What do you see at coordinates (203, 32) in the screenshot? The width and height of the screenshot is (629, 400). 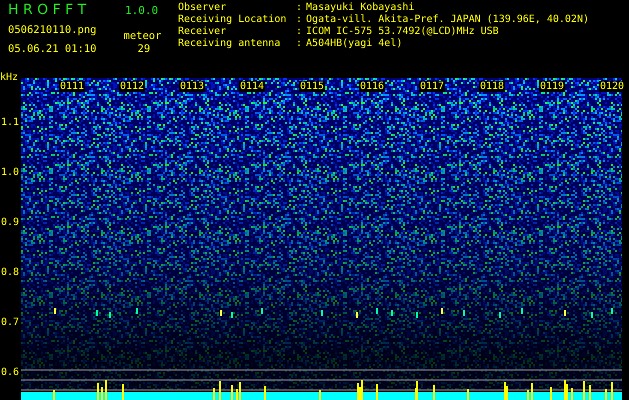 I see `info-label: Receiver` at bounding box center [203, 32].